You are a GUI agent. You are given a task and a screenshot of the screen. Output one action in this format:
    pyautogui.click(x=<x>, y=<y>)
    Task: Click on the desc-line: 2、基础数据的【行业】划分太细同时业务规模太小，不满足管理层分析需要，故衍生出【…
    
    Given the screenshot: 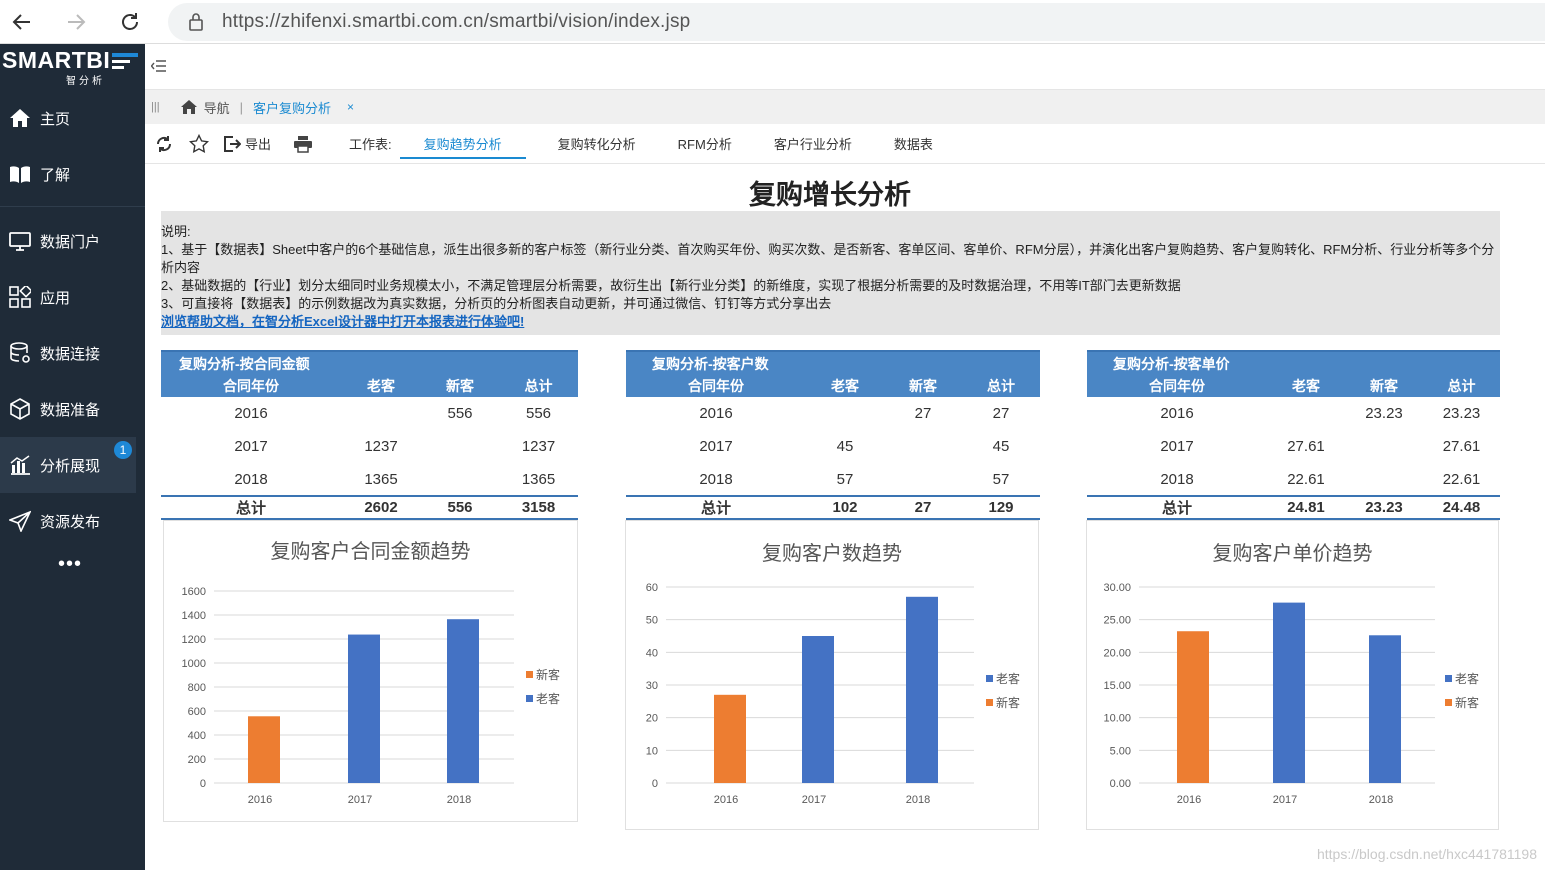 What is the action you would take?
    pyautogui.click(x=671, y=285)
    